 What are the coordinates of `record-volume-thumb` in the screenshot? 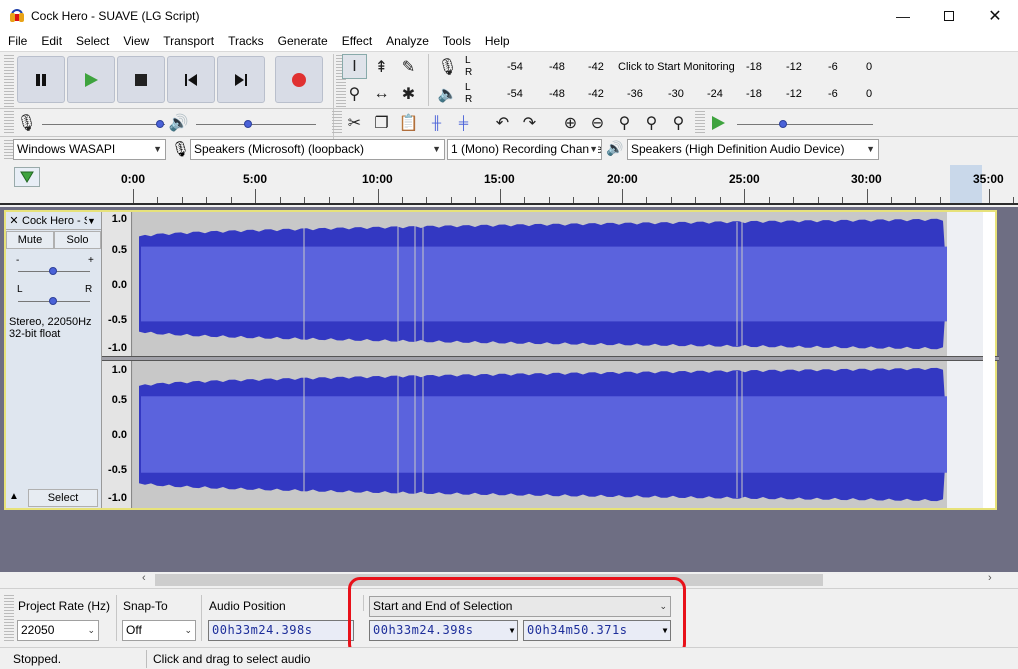 It's located at (160, 124).